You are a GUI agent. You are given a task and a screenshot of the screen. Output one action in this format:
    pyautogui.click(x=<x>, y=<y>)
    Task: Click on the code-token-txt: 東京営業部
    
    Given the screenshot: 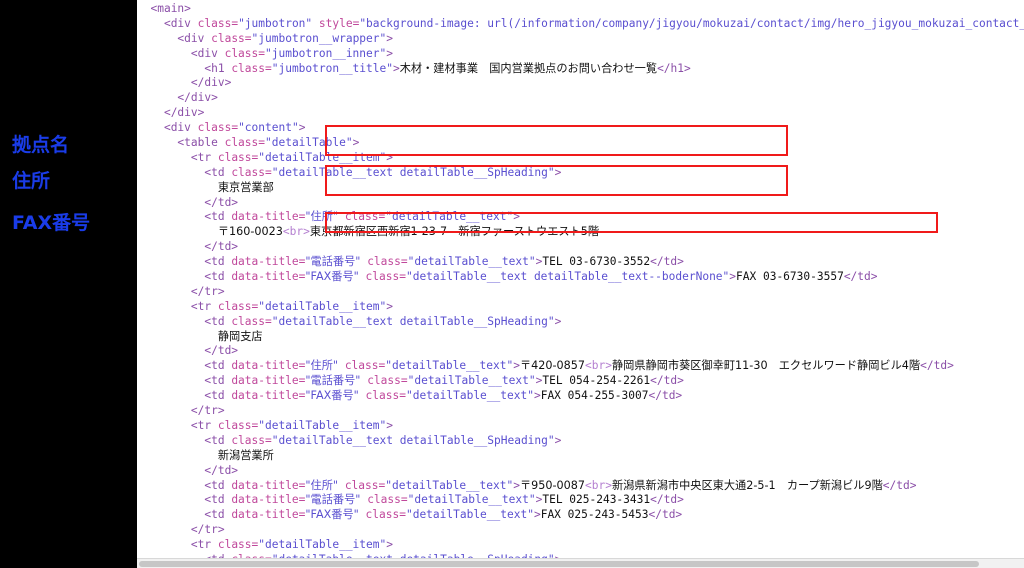 What is the action you would take?
    pyautogui.click(x=245, y=187)
    